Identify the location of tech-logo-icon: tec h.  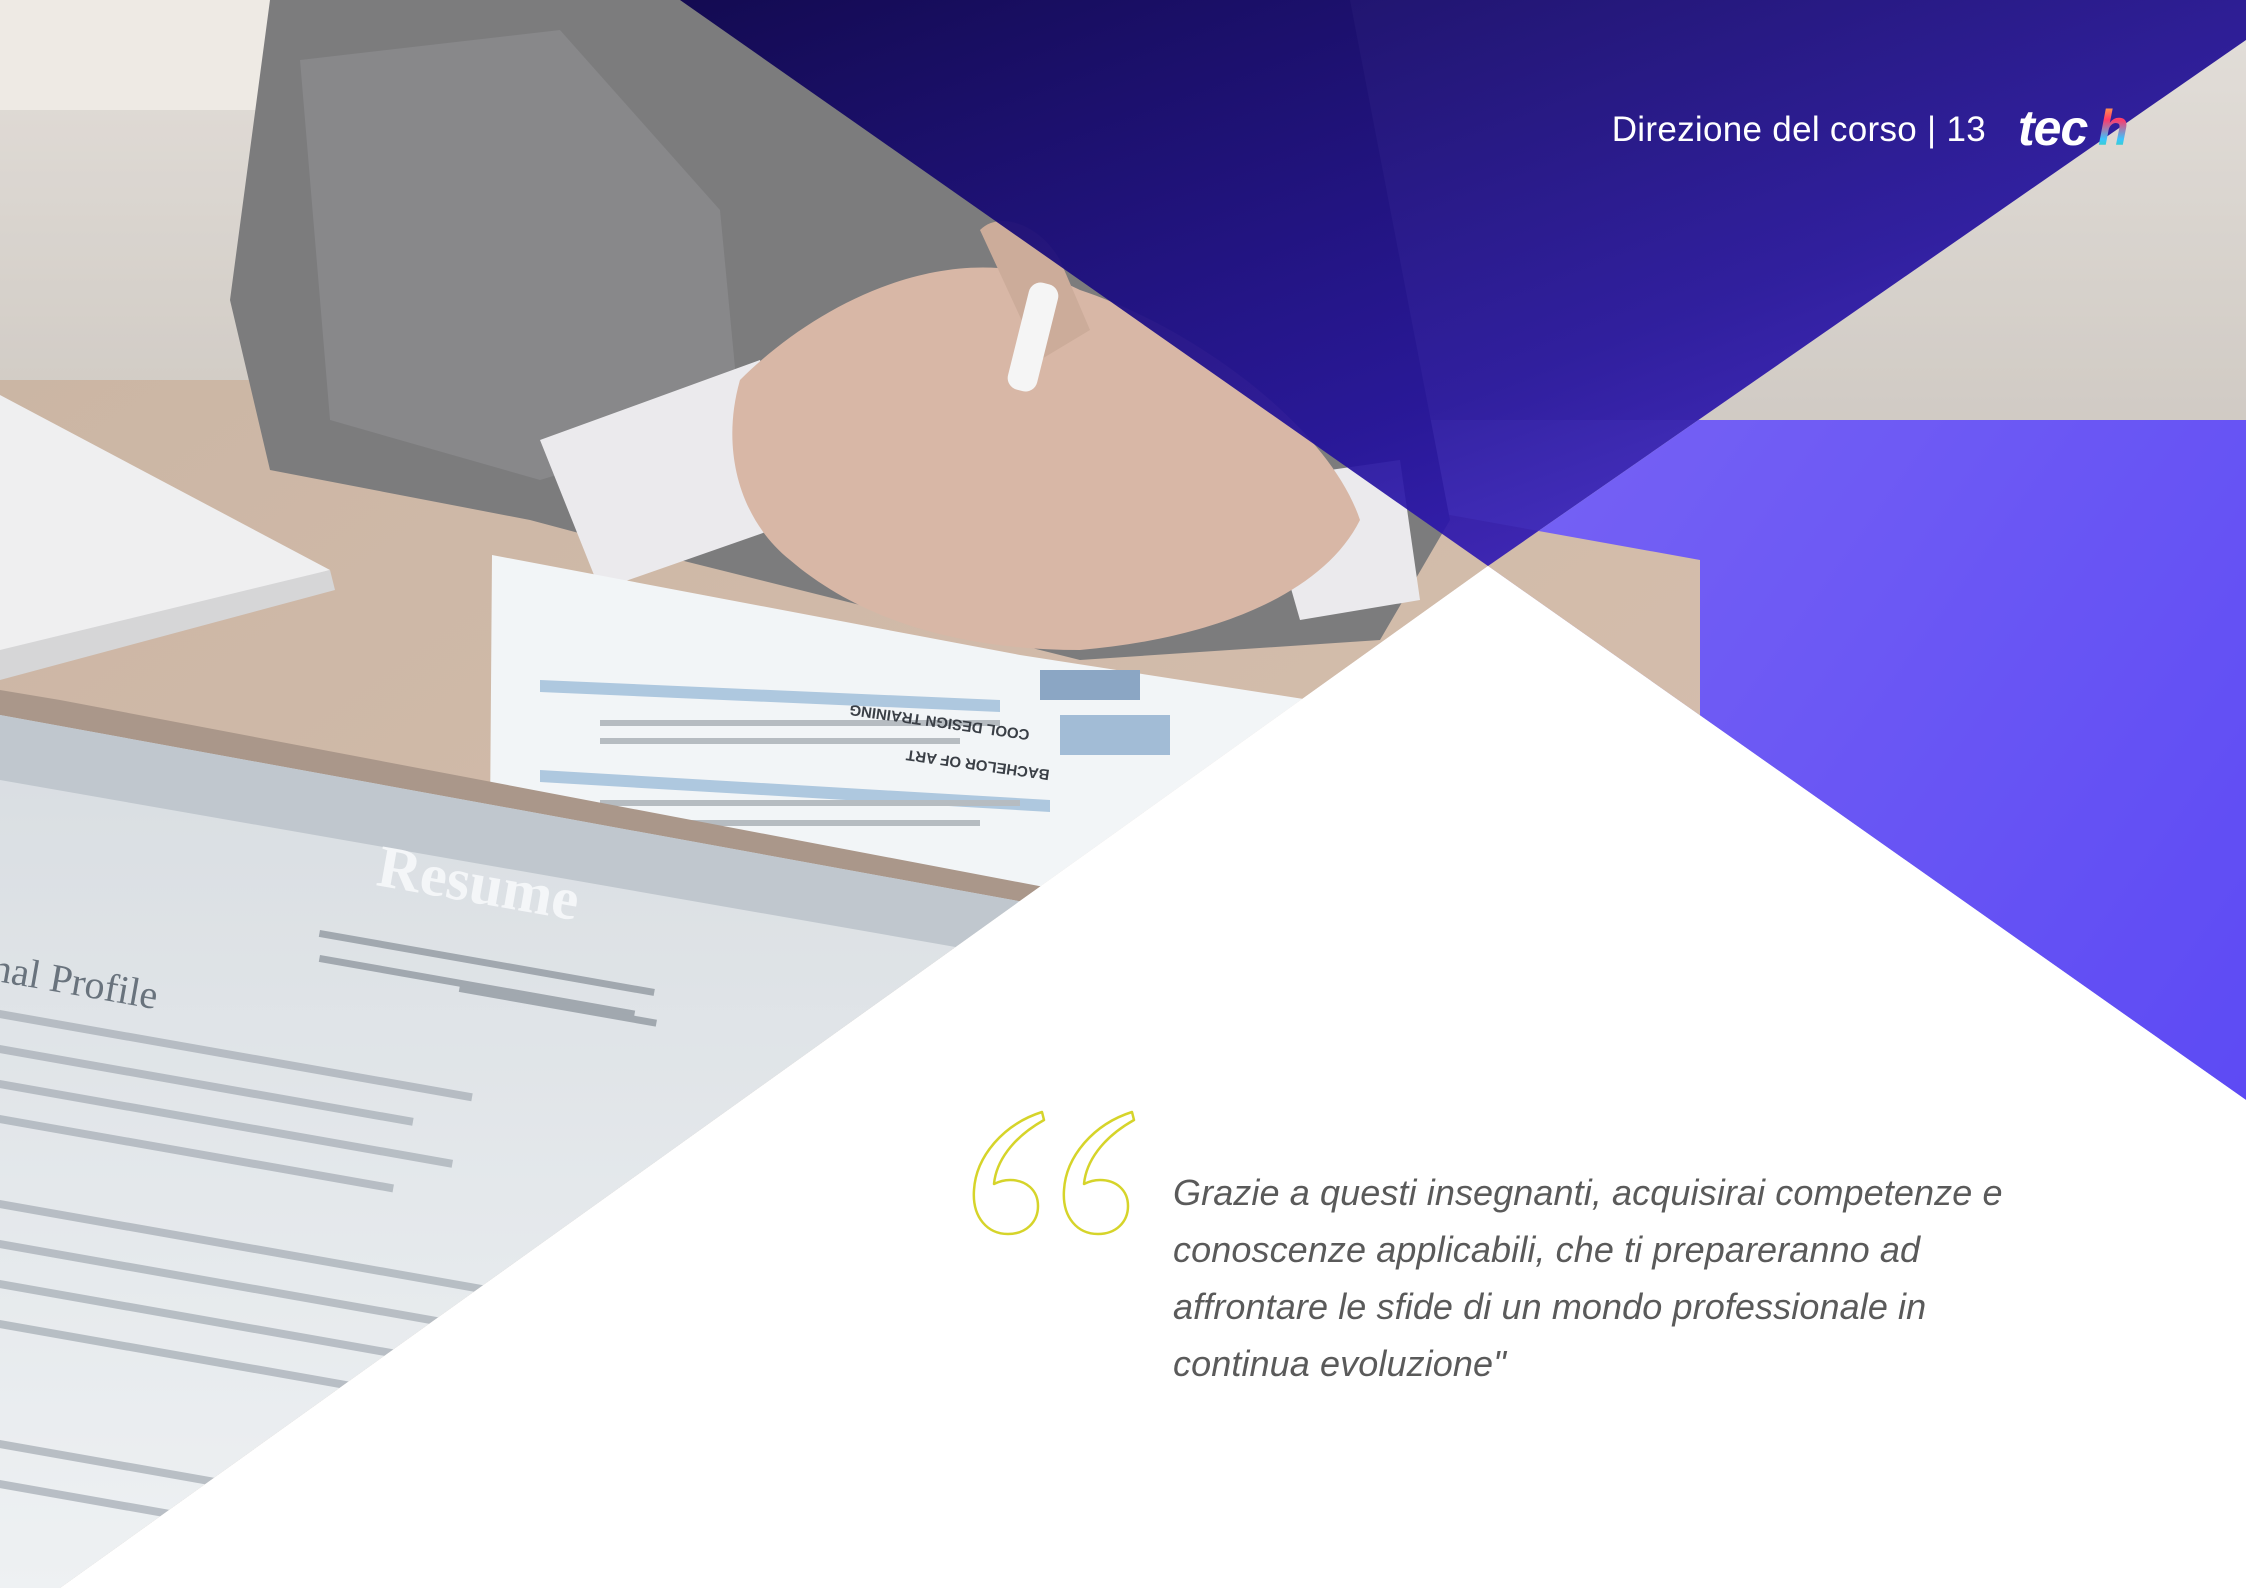
(2073, 128).